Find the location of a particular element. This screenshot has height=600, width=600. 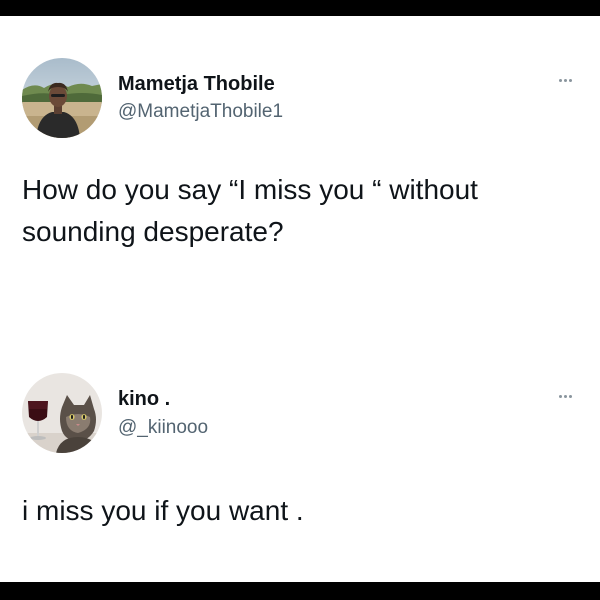

user-handle: @MametjaThobile1 is located at coordinates (200, 112).